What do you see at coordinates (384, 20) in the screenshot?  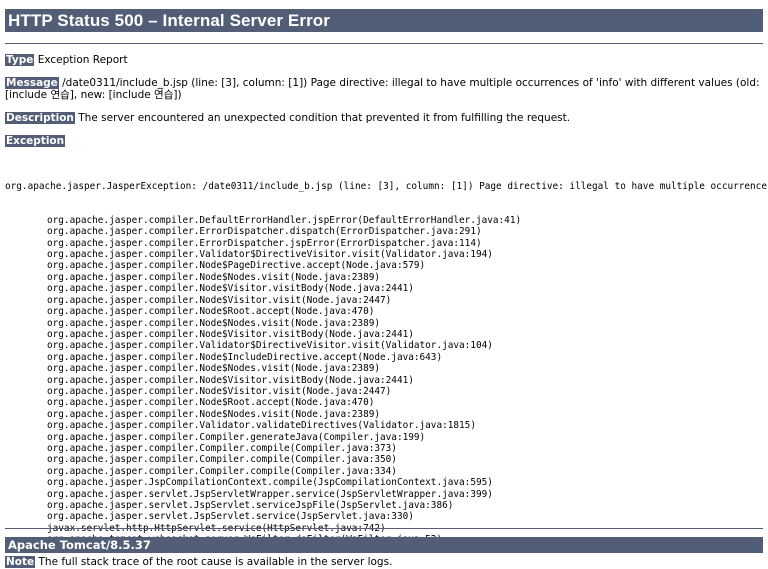 I see `page-title: HTTP Status 500 – Internal Server Error` at bounding box center [384, 20].